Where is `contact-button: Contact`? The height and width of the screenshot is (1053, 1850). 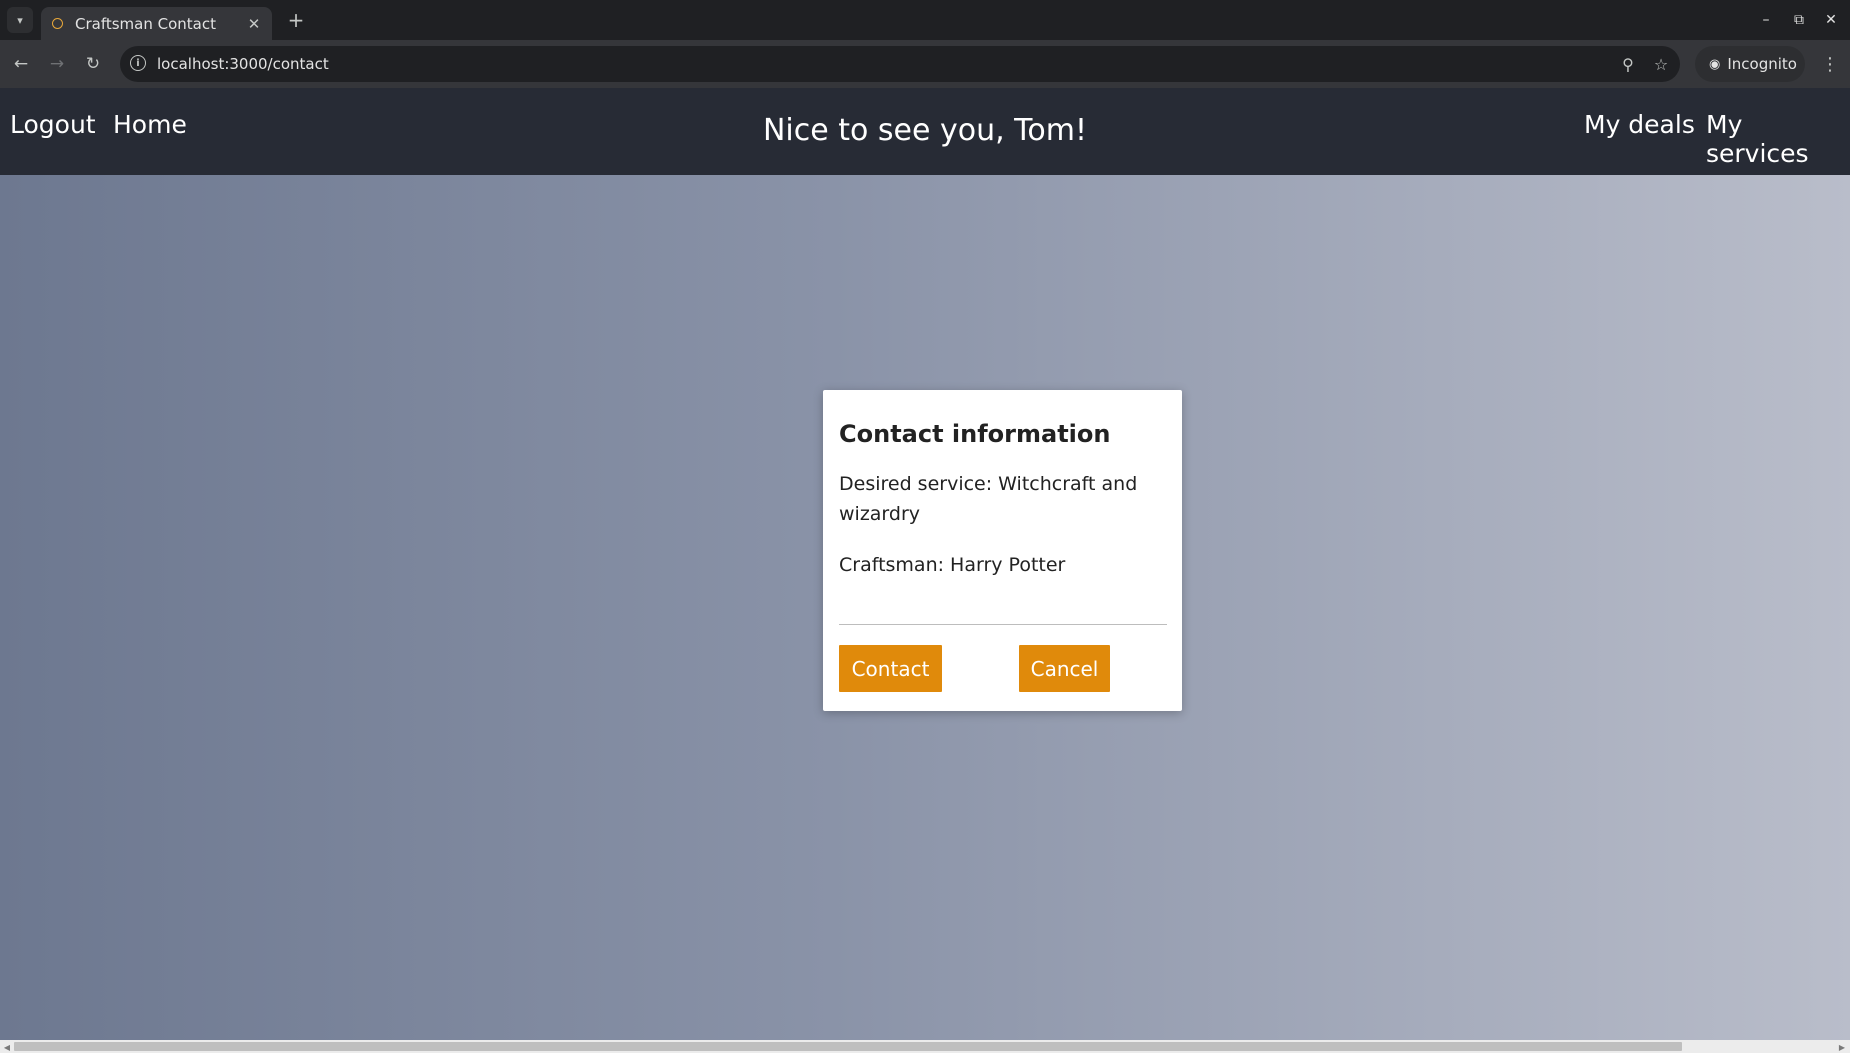
contact-button: Contact is located at coordinates (890, 668).